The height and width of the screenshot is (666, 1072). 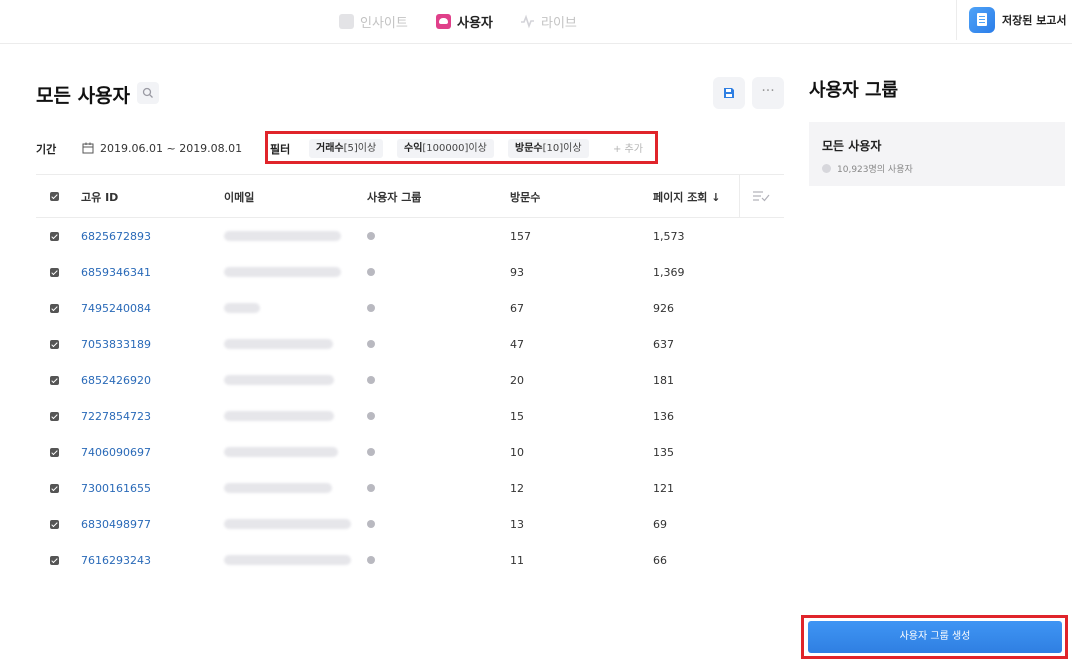 I want to click on tab-insight: 인사이트, so click(x=373, y=21).